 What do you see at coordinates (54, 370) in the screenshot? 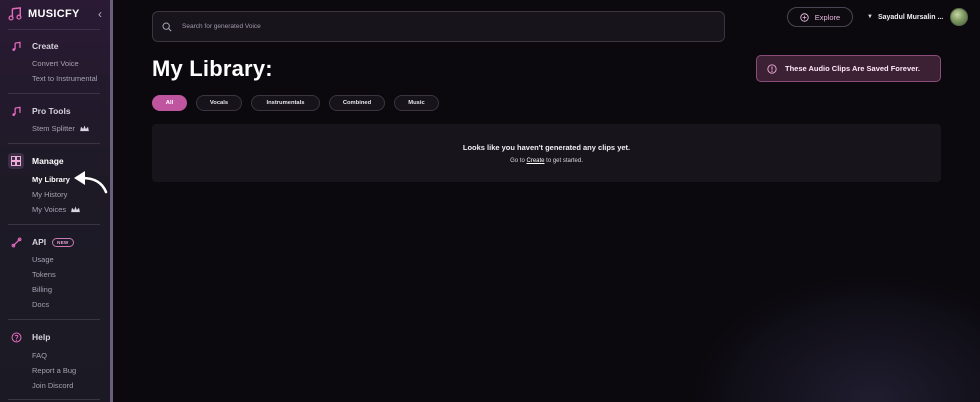
I see `sidebar-item-report-bug: Report a Bug` at bounding box center [54, 370].